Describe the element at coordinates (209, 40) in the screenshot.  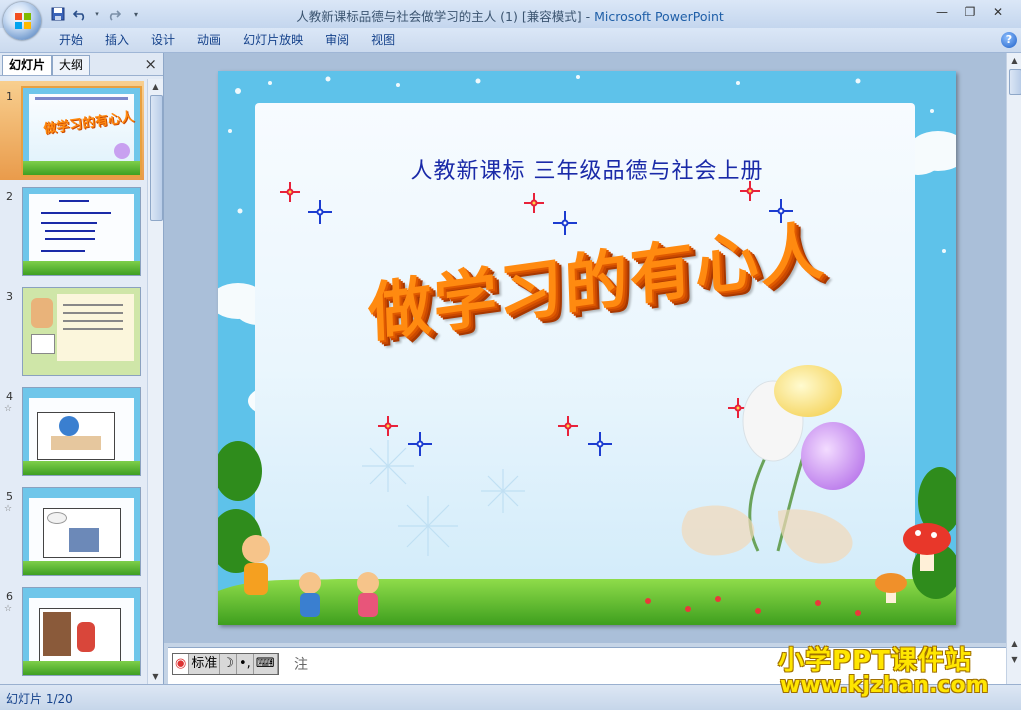
I see `tab-animations: 动画` at that location.